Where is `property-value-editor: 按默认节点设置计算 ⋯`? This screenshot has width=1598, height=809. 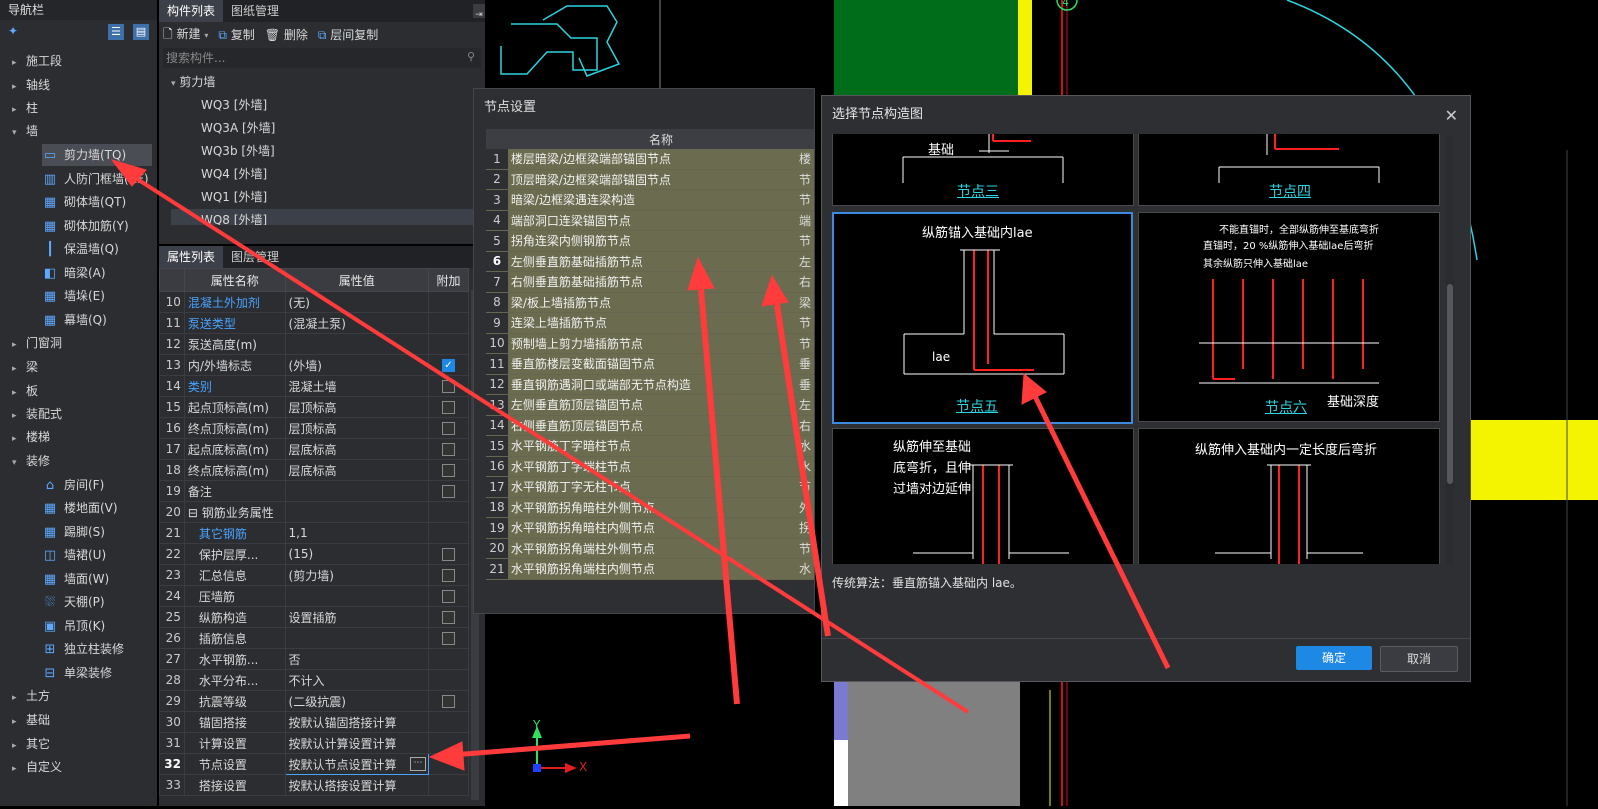
property-value-editor: 按默认节点设置计算 ⋯ is located at coordinates (357, 764).